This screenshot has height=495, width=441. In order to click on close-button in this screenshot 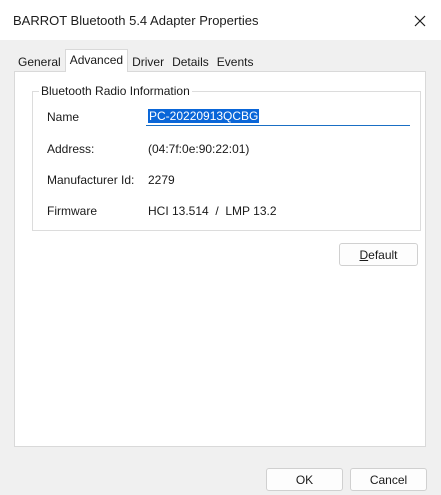, I will do `click(420, 21)`.